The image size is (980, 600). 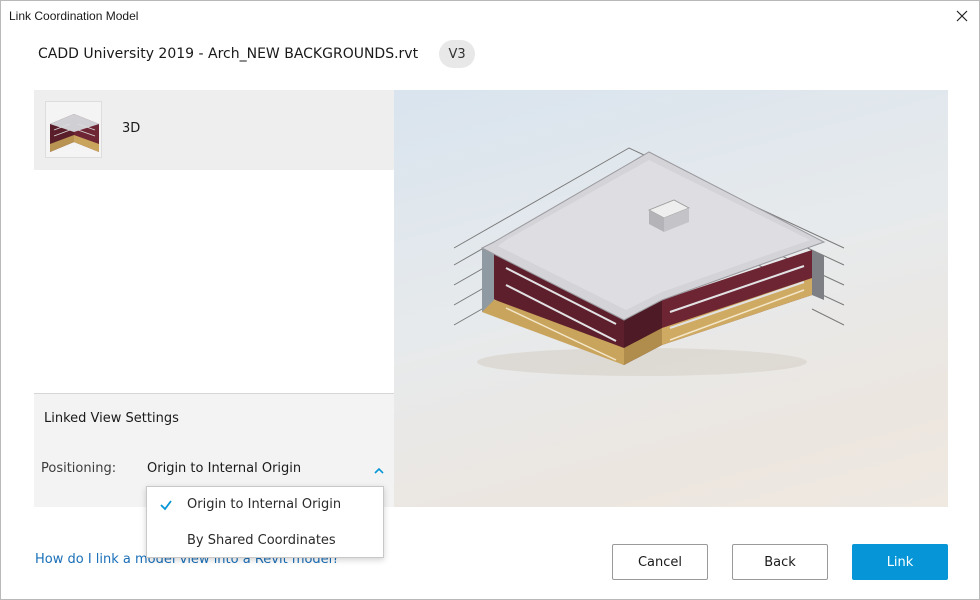 I want to click on view-list-item-3d: 3D, so click(x=214, y=130).